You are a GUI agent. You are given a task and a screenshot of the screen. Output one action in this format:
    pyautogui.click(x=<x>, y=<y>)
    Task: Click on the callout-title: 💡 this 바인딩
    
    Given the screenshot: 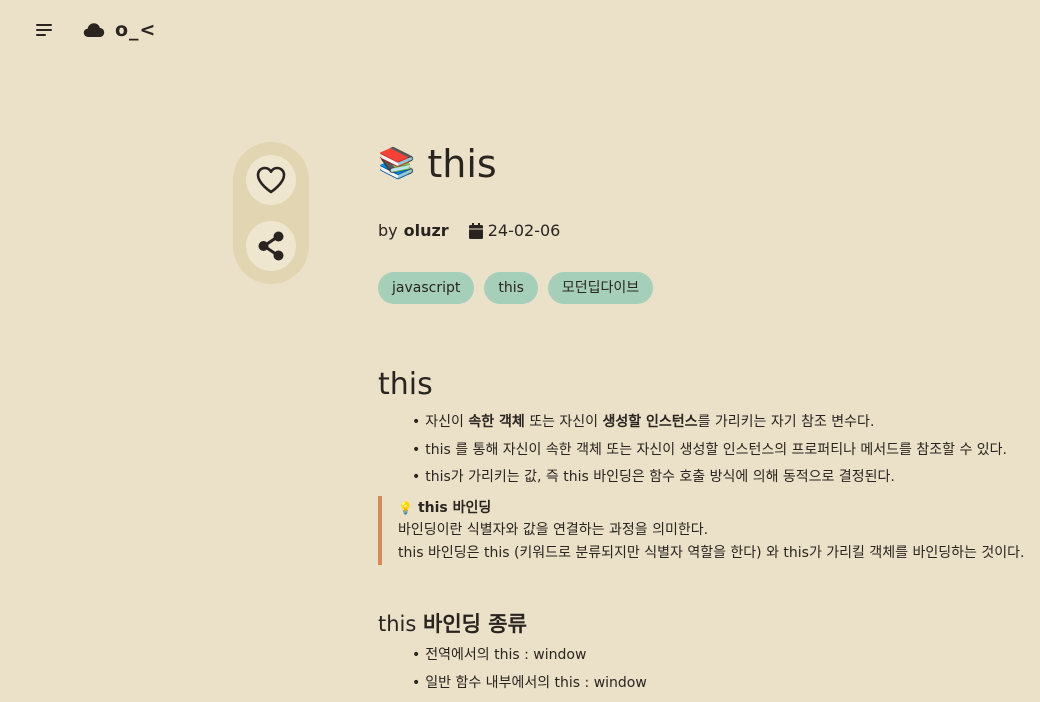 What is the action you would take?
    pyautogui.click(x=719, y=508)
    